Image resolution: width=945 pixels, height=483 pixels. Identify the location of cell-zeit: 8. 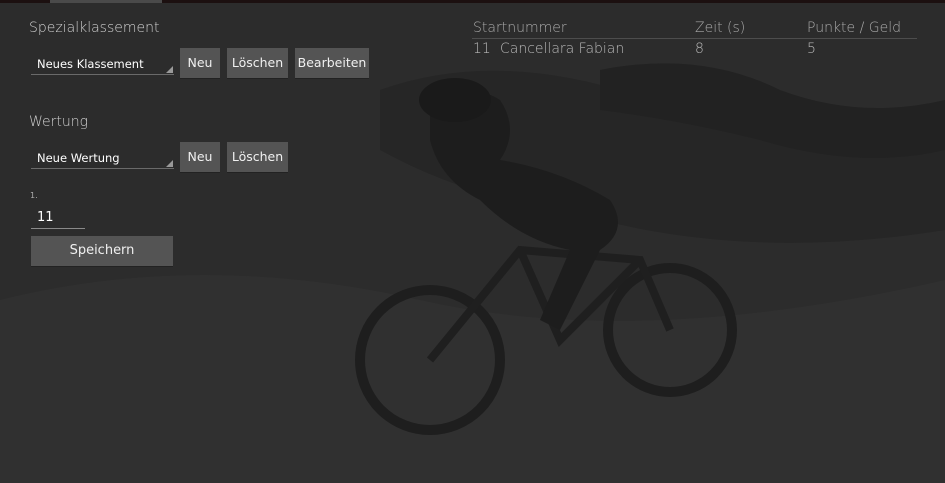
(699, 49).